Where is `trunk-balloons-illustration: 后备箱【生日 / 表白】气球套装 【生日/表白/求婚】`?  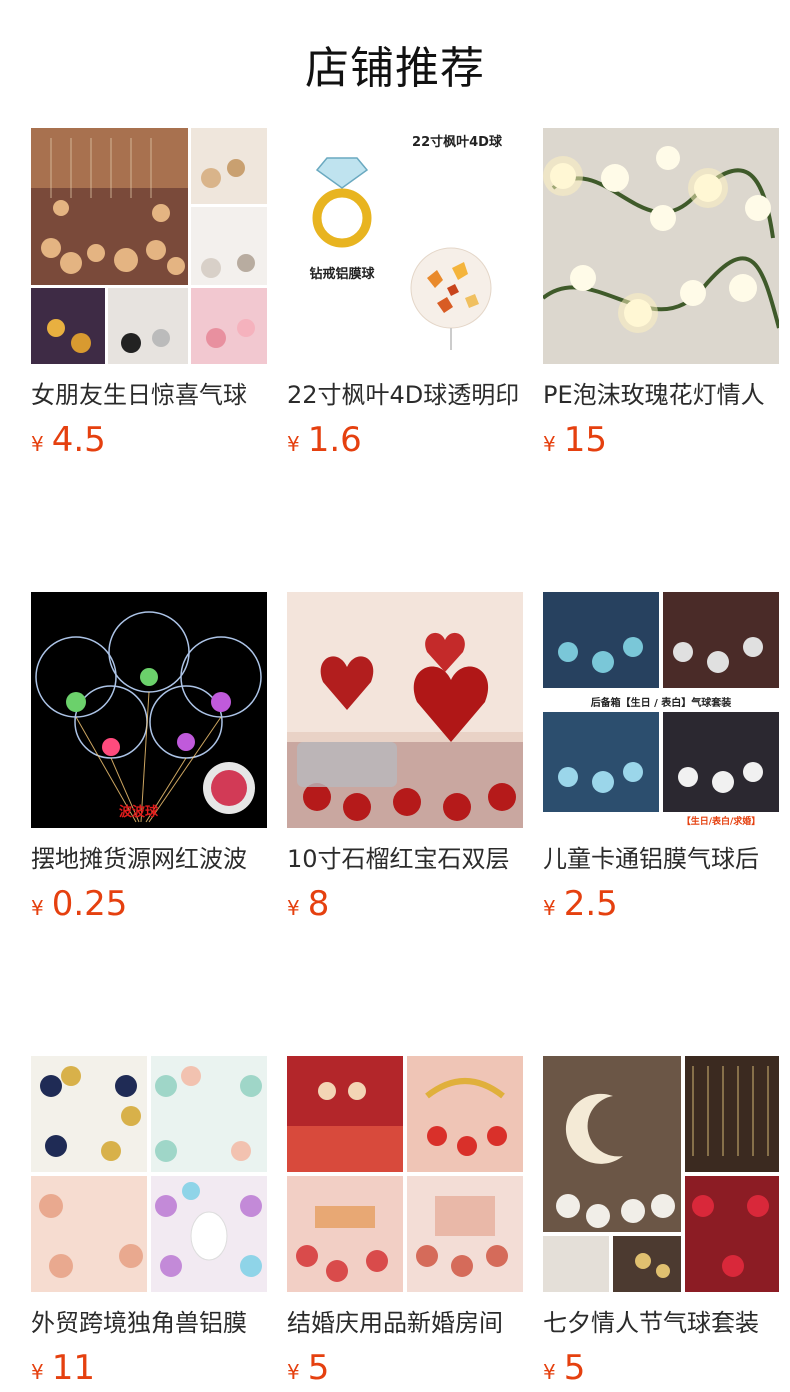 trunk-balloons-illustration: 后备箱【生日 / 表白】气球套装 【生日/表白/求婚】 is located at coordinates (661, 710).